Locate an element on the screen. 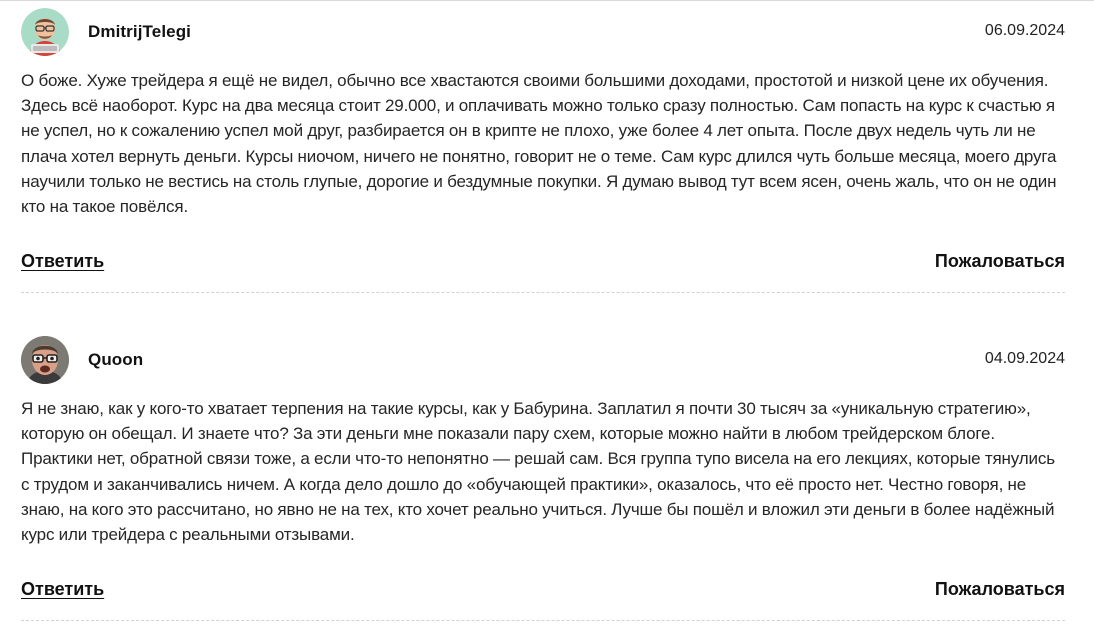  man-with-glasses-avatar-icon is located at coordinates (45, 360).